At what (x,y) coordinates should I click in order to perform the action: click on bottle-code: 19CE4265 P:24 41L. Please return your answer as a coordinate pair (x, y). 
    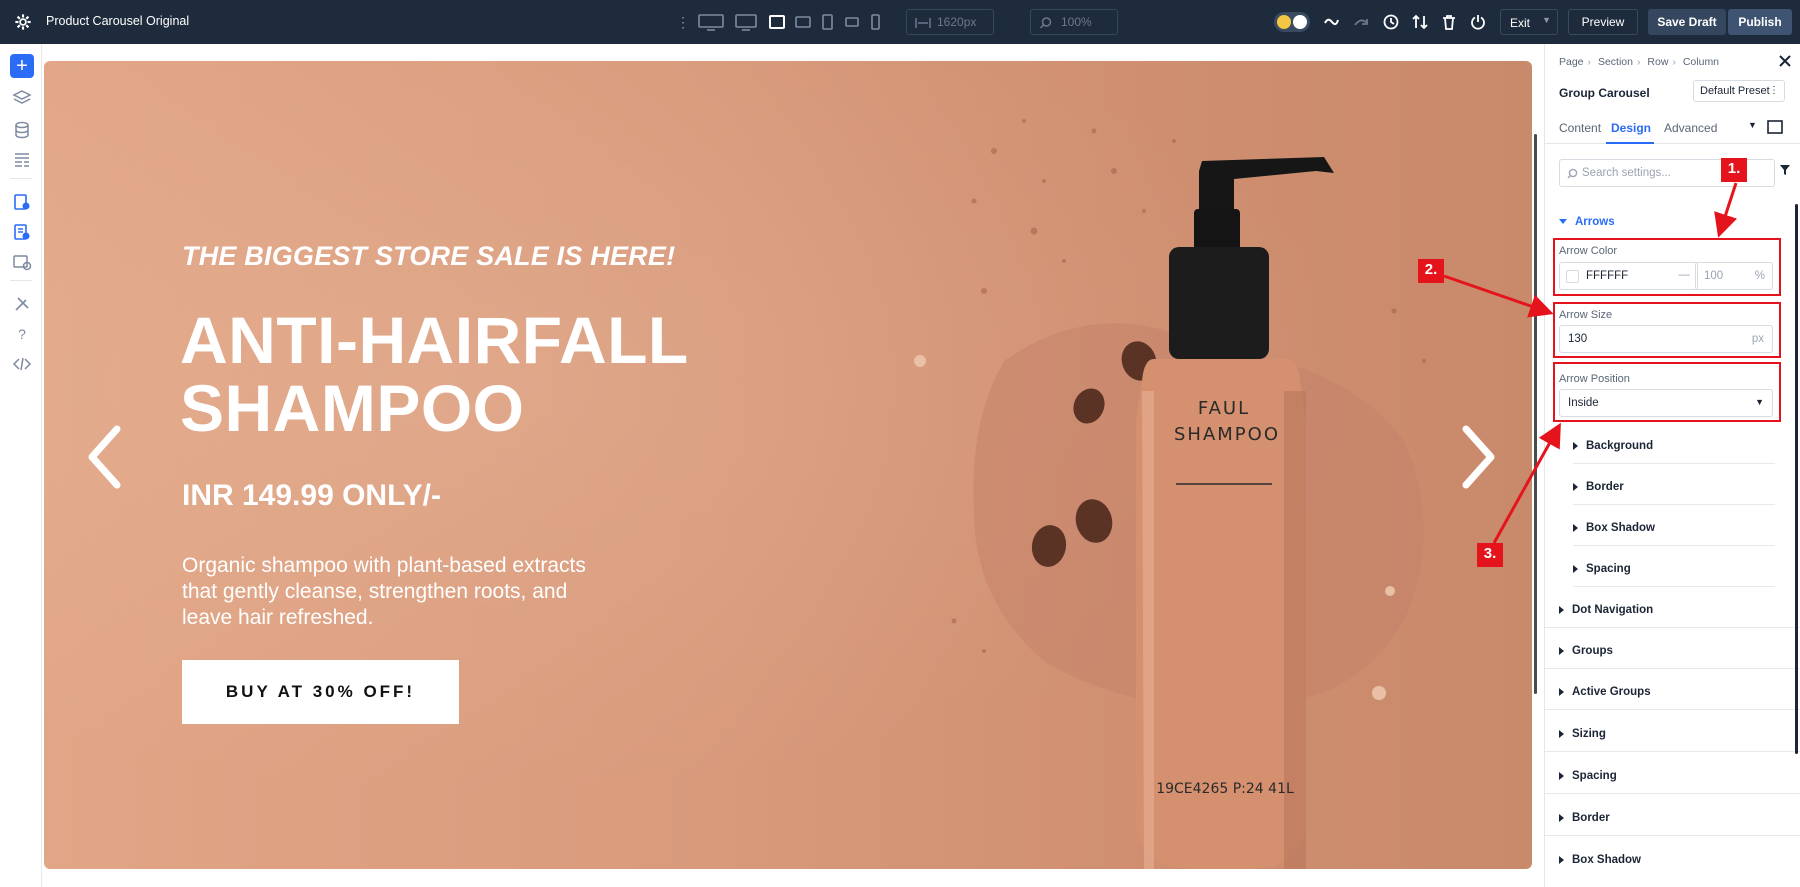
    Looking at the image, I should click on (1225, 789).